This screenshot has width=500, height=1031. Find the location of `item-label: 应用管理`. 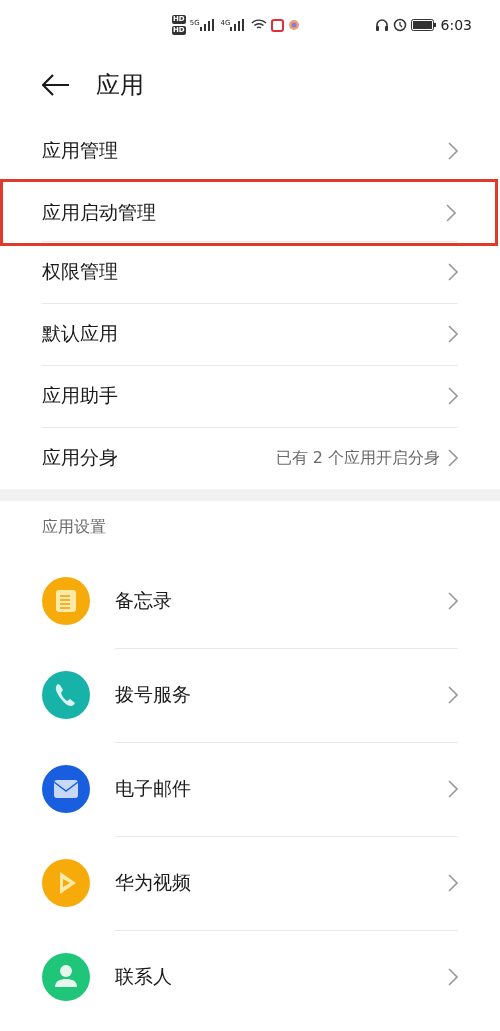

item-label: 应用管理 is located at coordinates (80, 150).